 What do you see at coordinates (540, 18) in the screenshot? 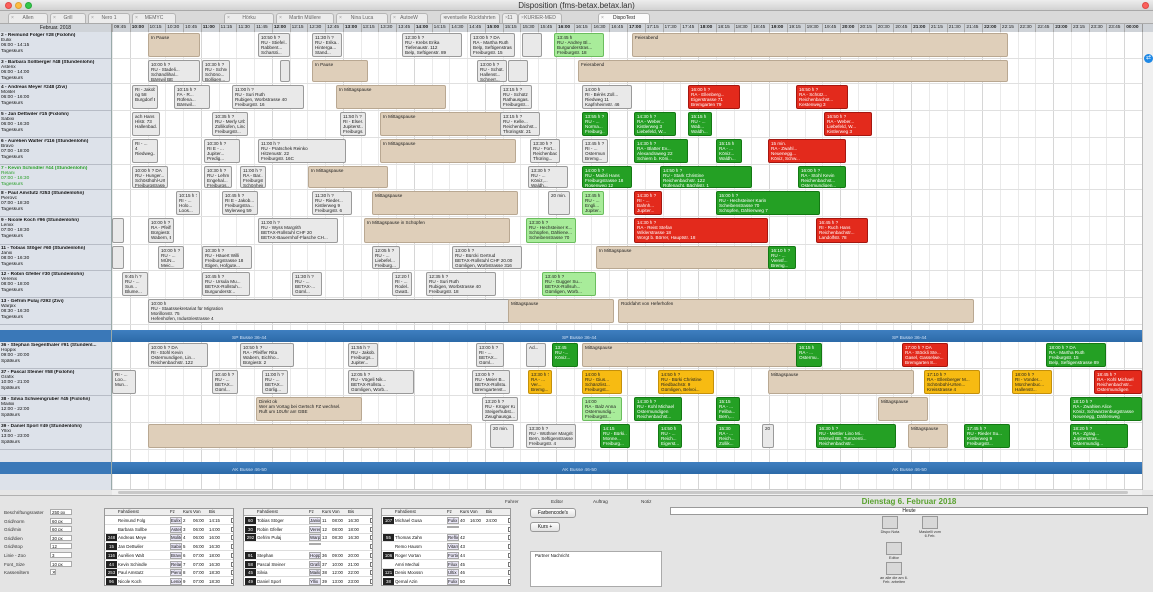
I see `tab-10: × KURIER-MED` at bounding box center [540, 18].